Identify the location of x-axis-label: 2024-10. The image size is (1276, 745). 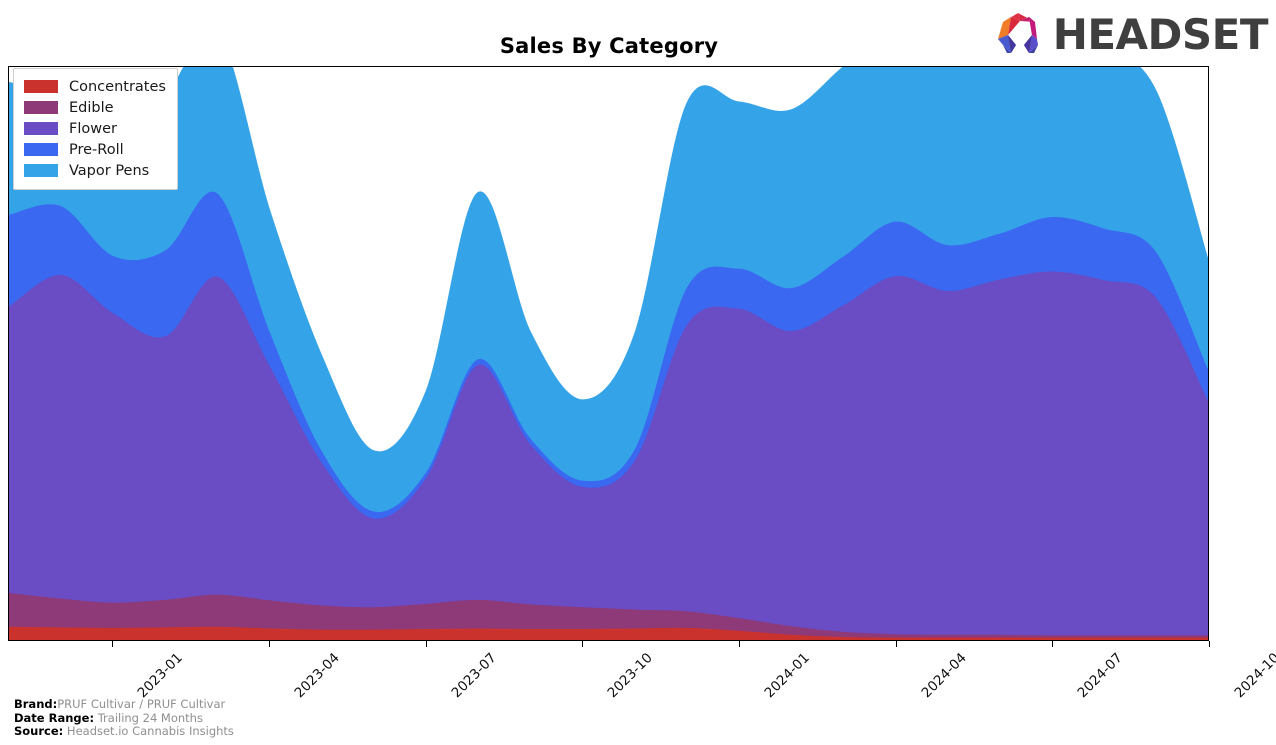
(1253, 676).